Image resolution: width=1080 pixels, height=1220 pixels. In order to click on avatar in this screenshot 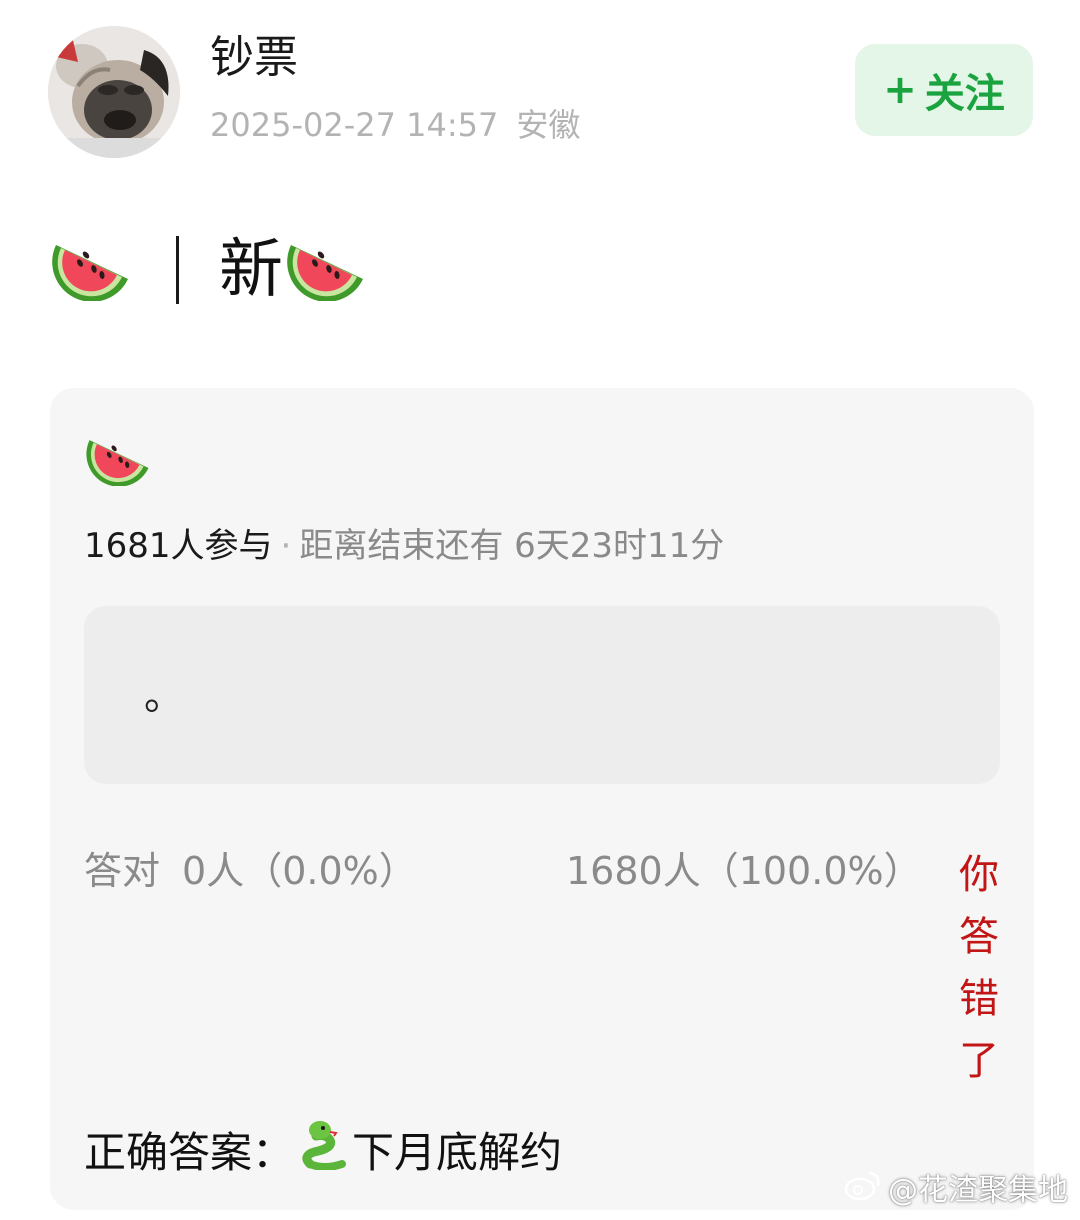, I will do `click(114, 92)`.